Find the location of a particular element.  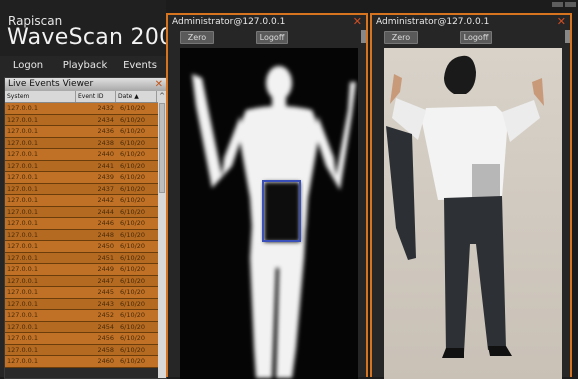

cell-event-id: 2452 is located at coordinates (105, 315).